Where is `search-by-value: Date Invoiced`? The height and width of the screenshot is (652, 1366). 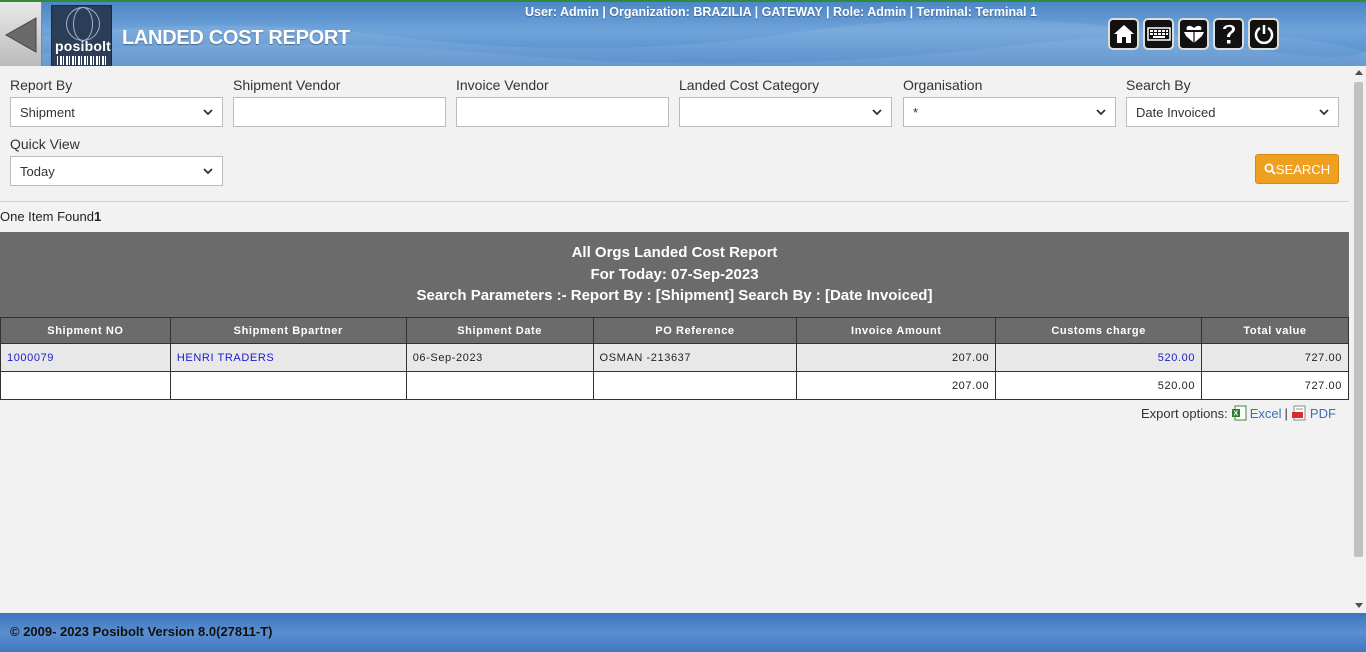
search-by-value: Date Invoiced is located at coordinates (1176, 112).